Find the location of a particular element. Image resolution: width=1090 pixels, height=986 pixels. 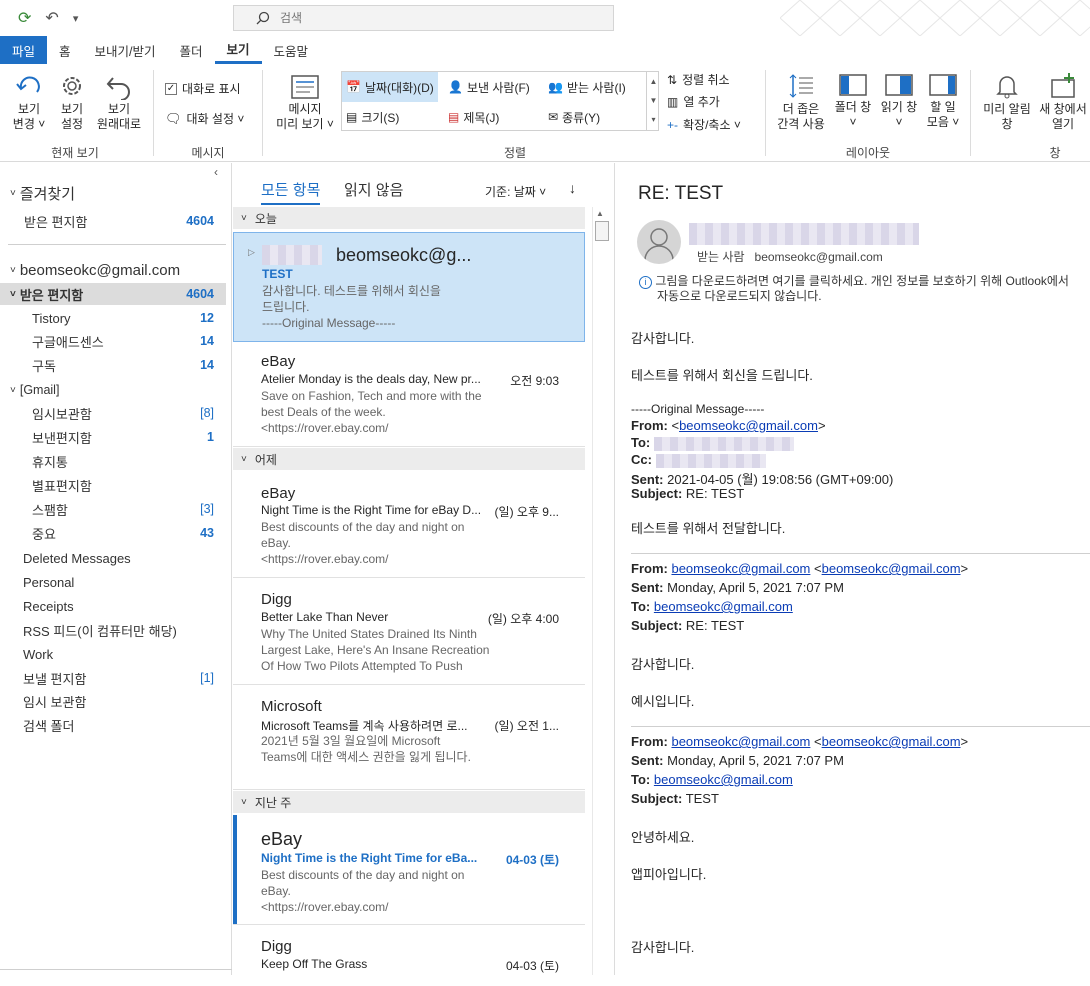

tab-send-receive: 보내기/받기 is located at coordinates (125, 50).